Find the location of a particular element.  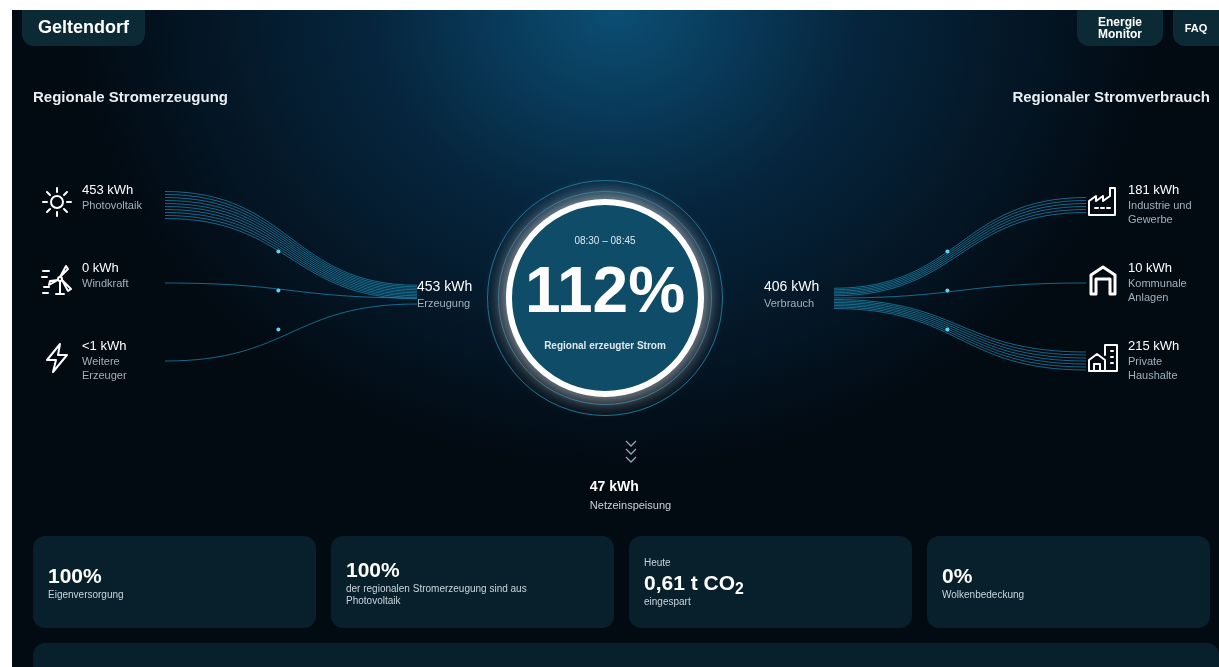

energy-label: Kommunale Anlagen is located at coordinates (1158, 290).